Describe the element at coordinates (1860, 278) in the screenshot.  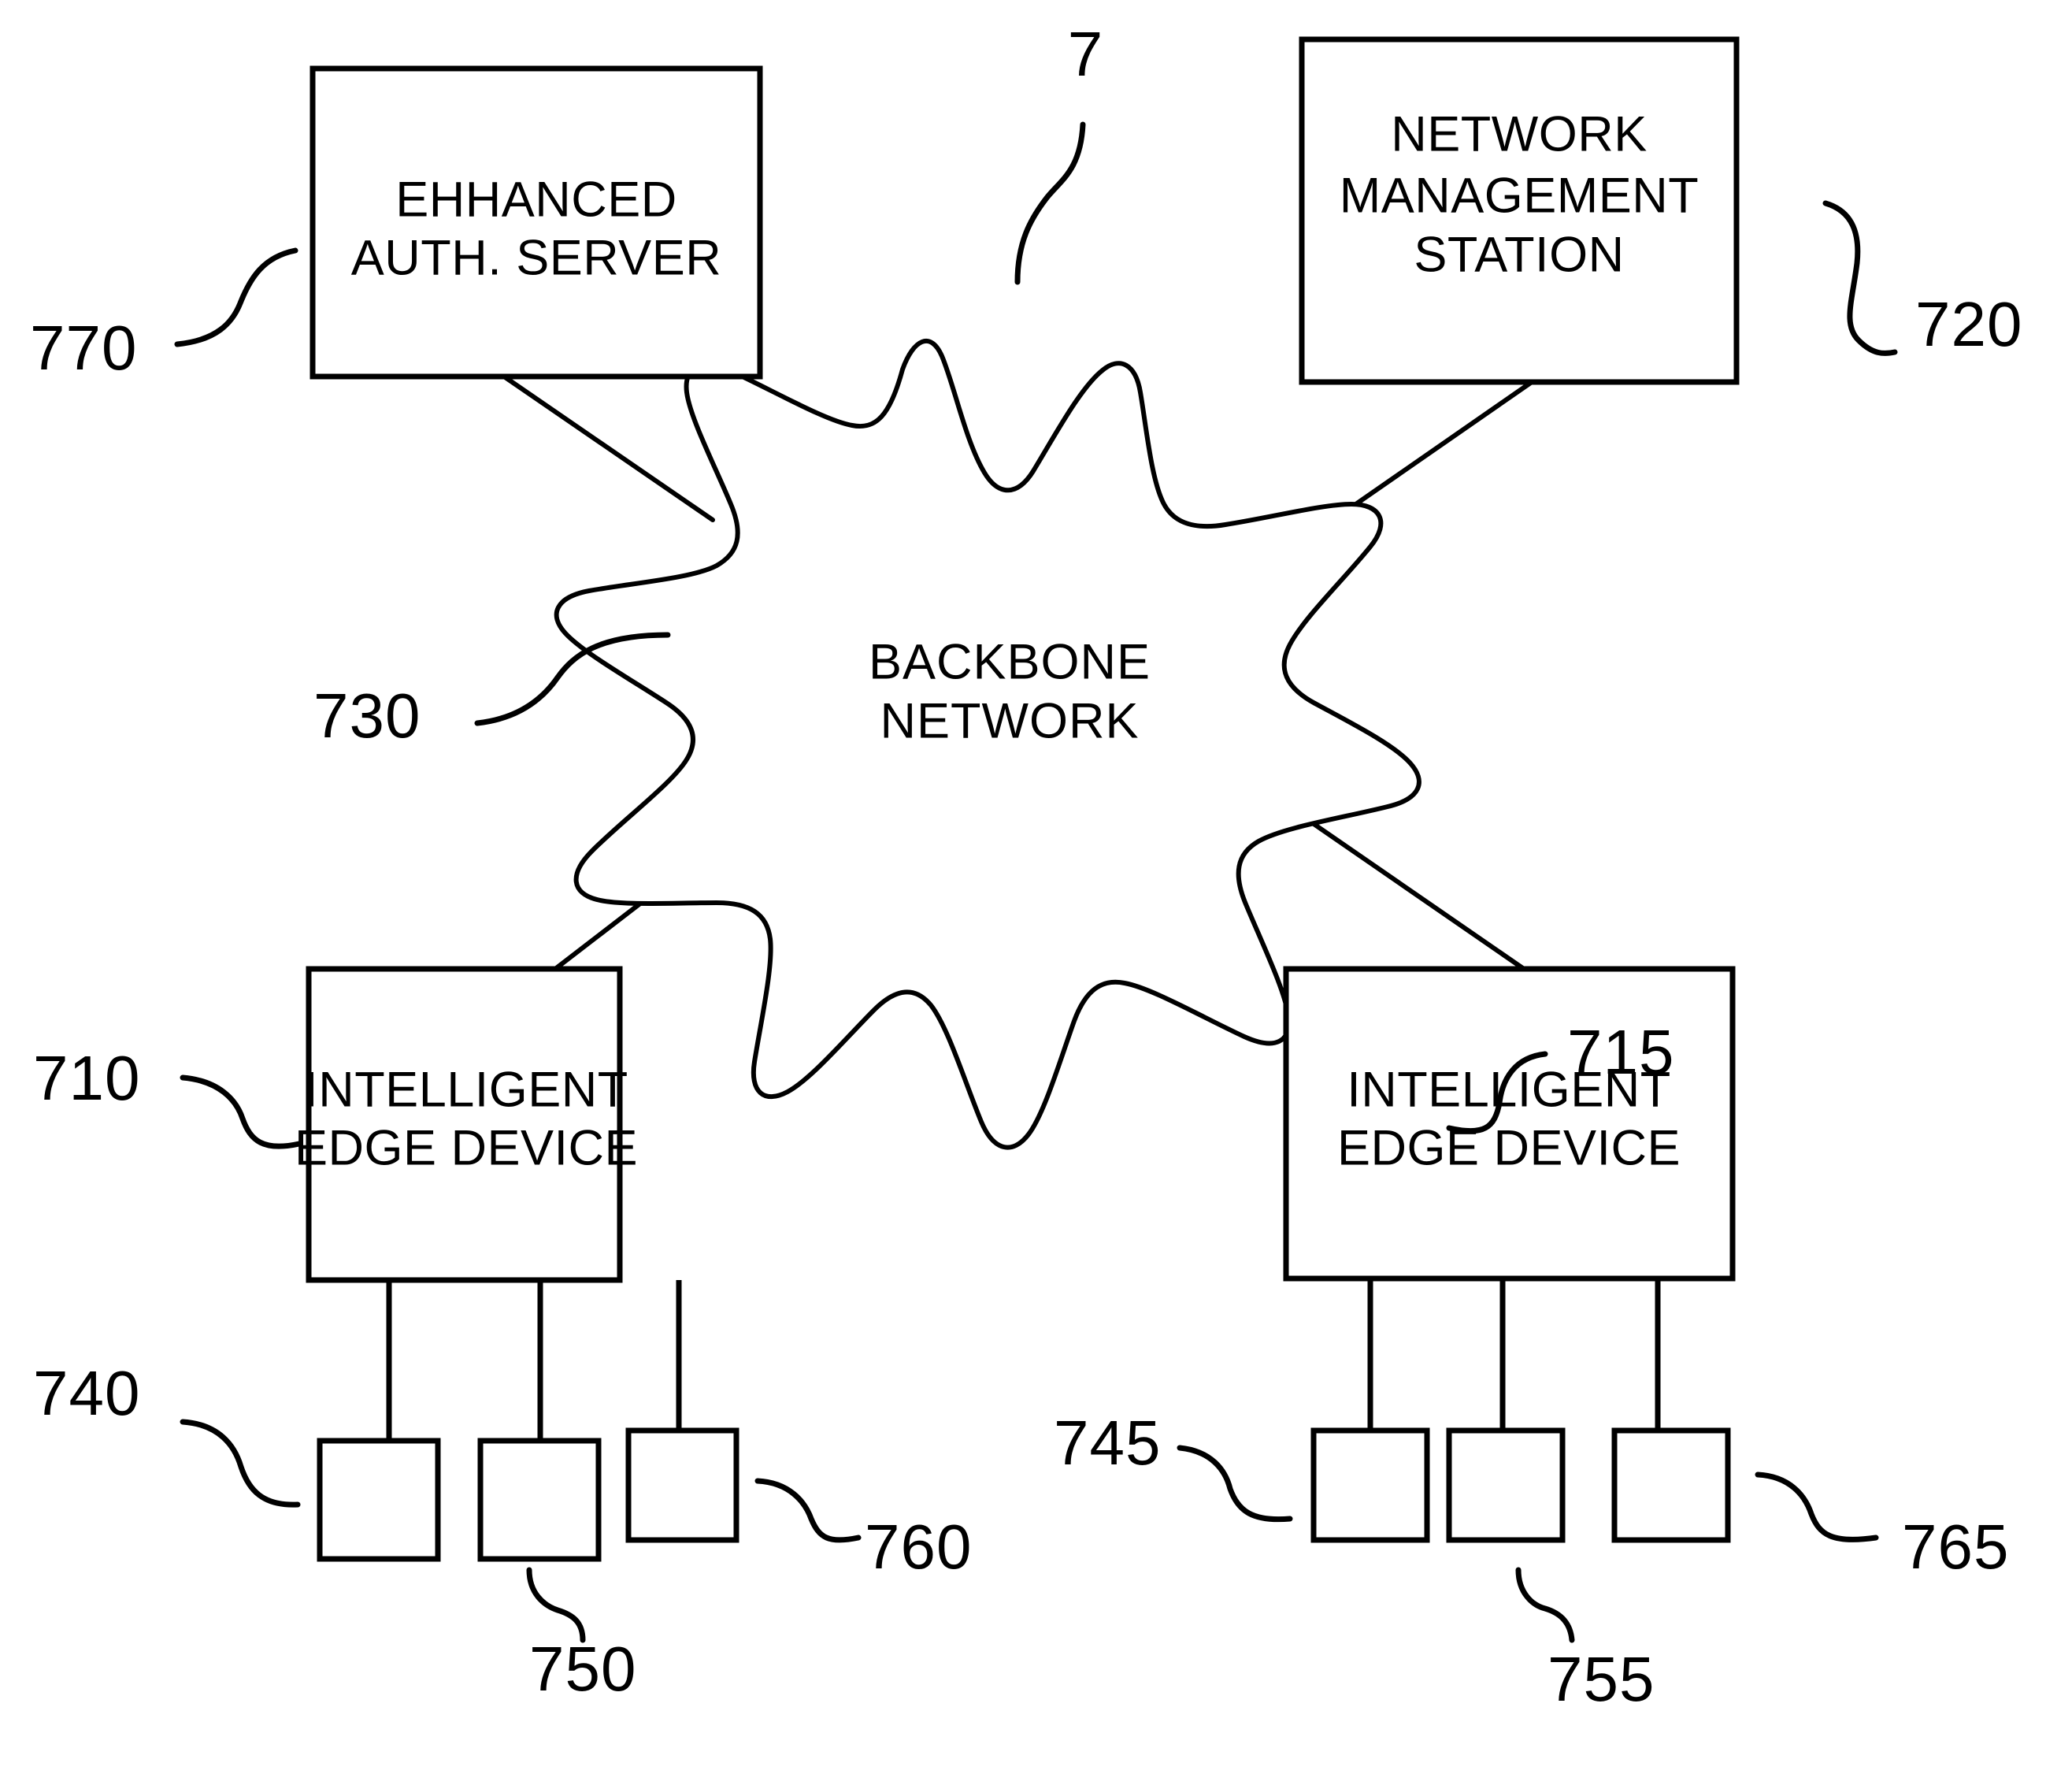
I see `ref-720-leader` at that location.